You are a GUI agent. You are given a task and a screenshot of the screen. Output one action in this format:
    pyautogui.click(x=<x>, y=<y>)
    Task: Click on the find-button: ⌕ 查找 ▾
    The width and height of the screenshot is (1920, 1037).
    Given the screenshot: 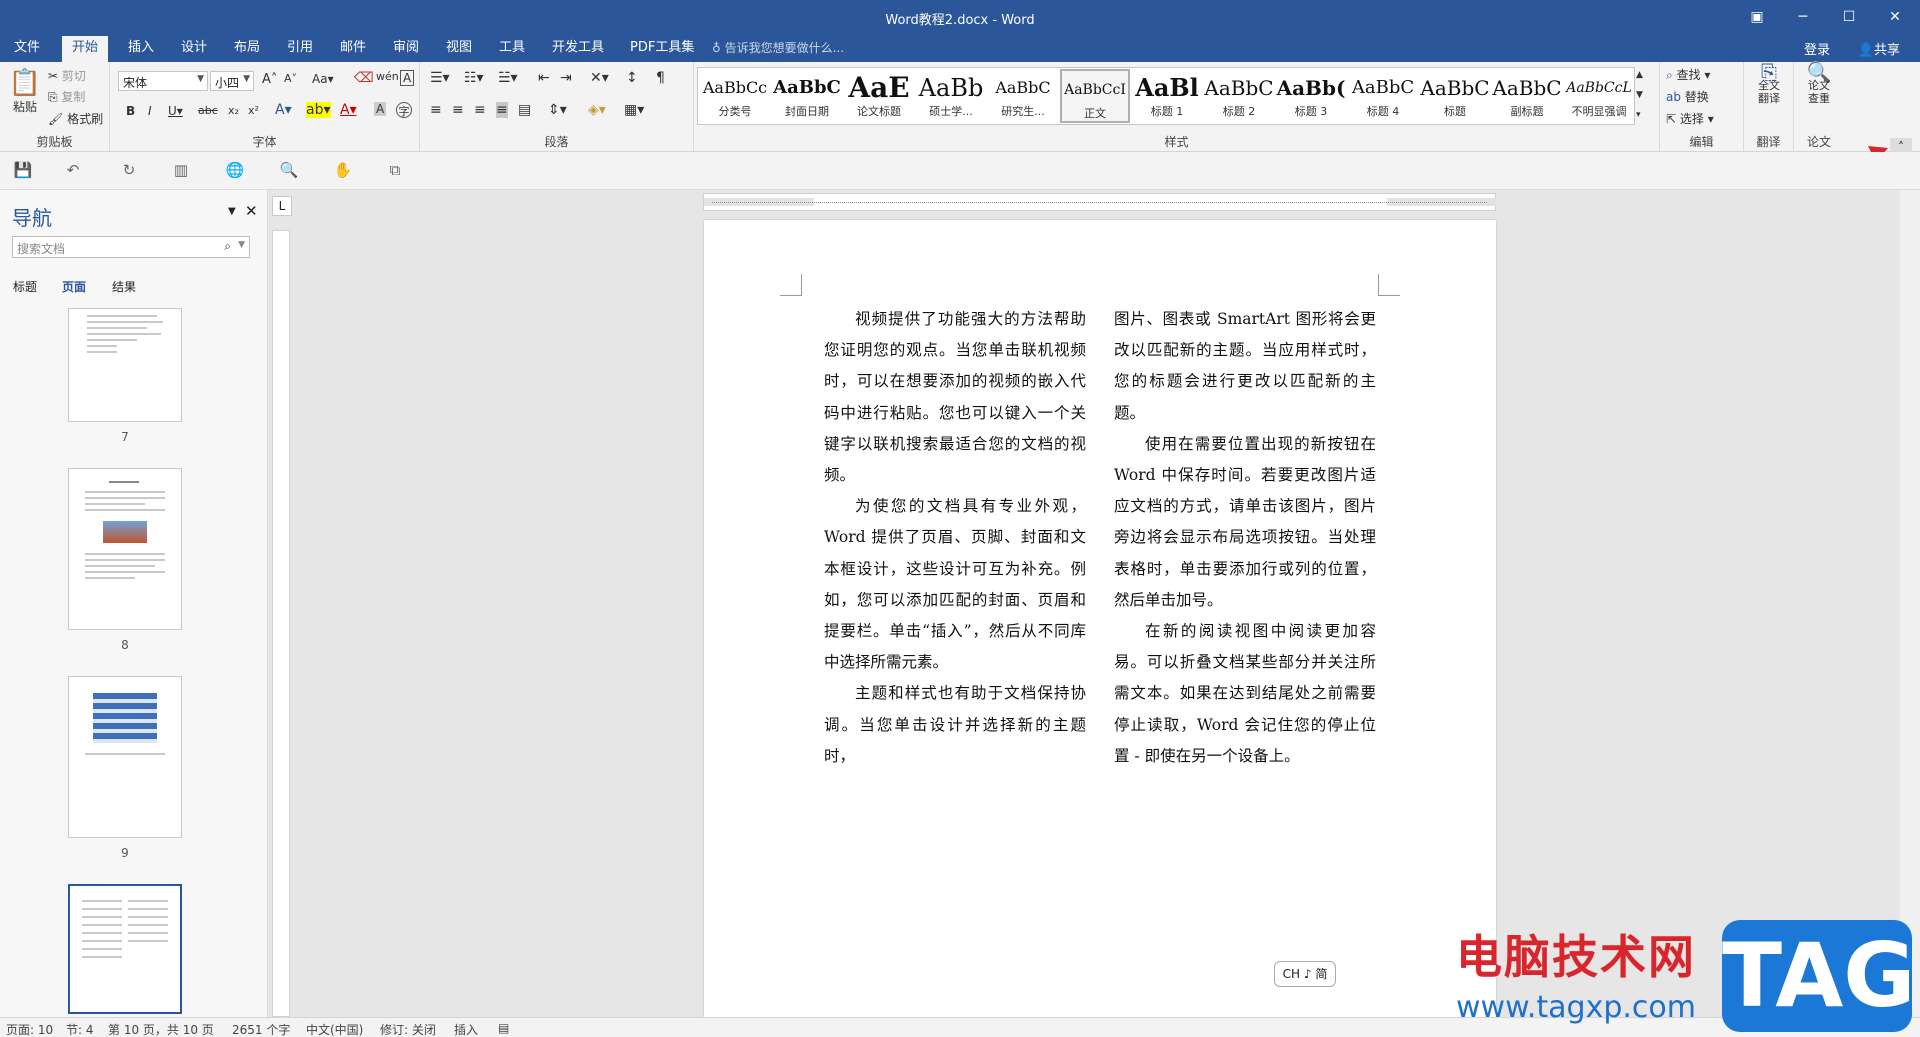 What is the action you would take?
    pyautogui.click(x=1688, y=74)
    